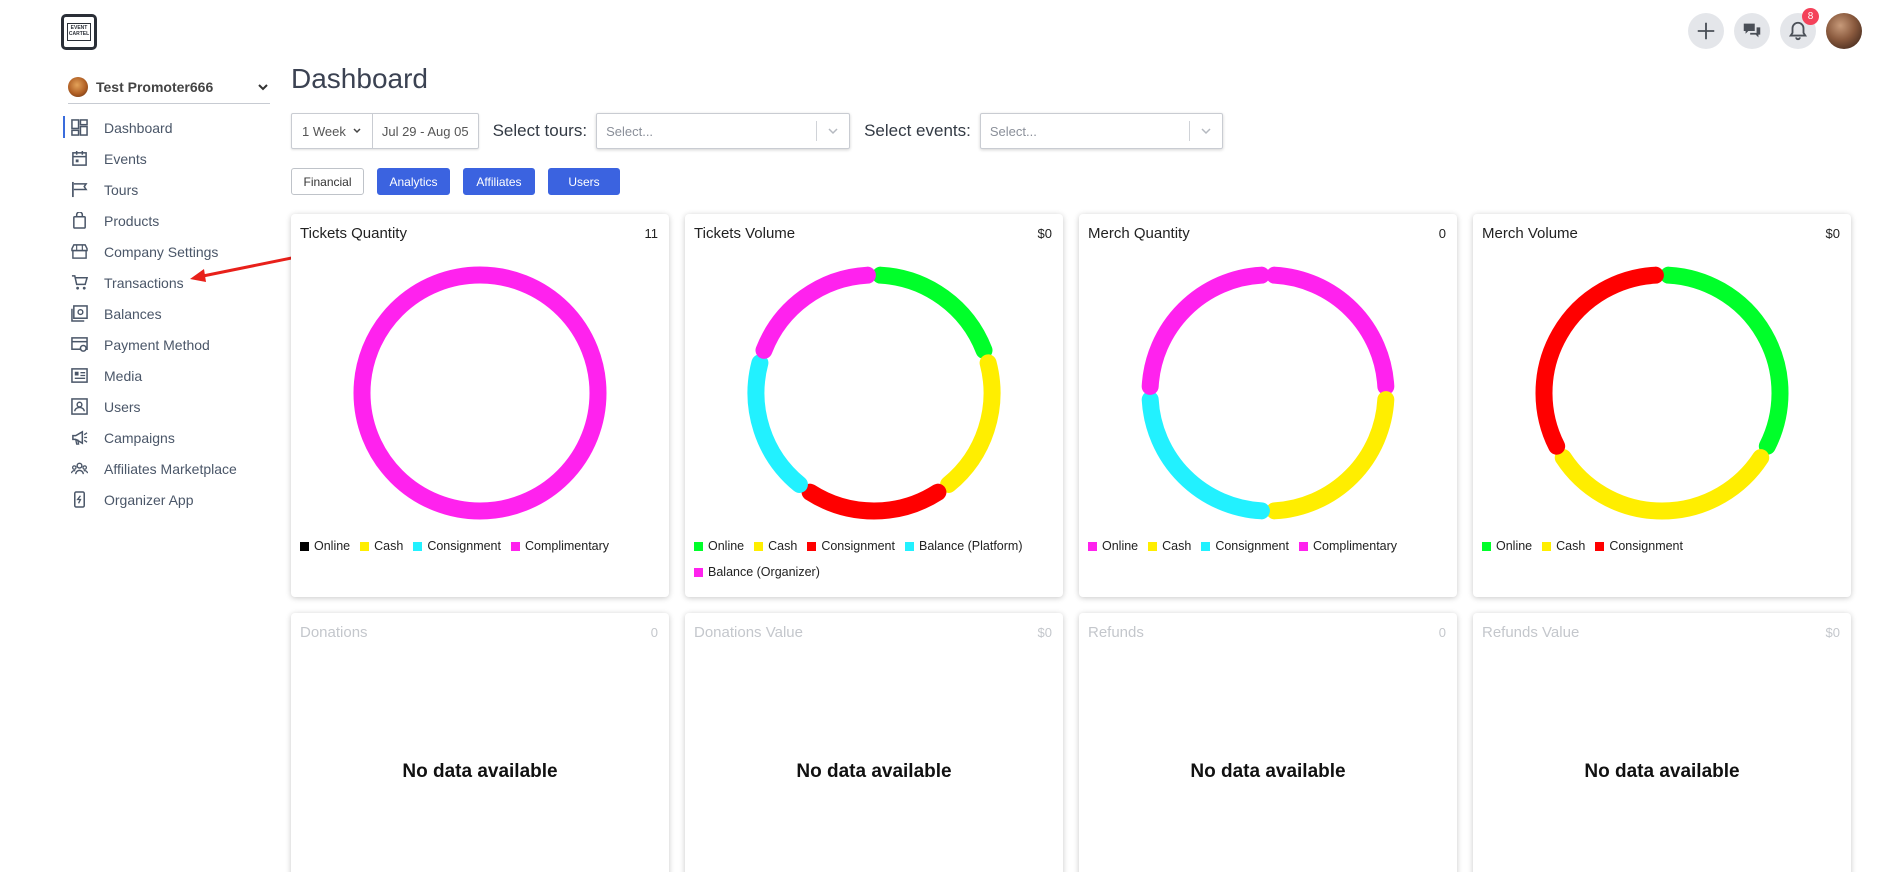 This screenshot has width=1894, height=872. What do you see at coordinates (1530, 233) in the screenshot?
I see `card-title: Merch Volume` at bounding box center [1530, 233].